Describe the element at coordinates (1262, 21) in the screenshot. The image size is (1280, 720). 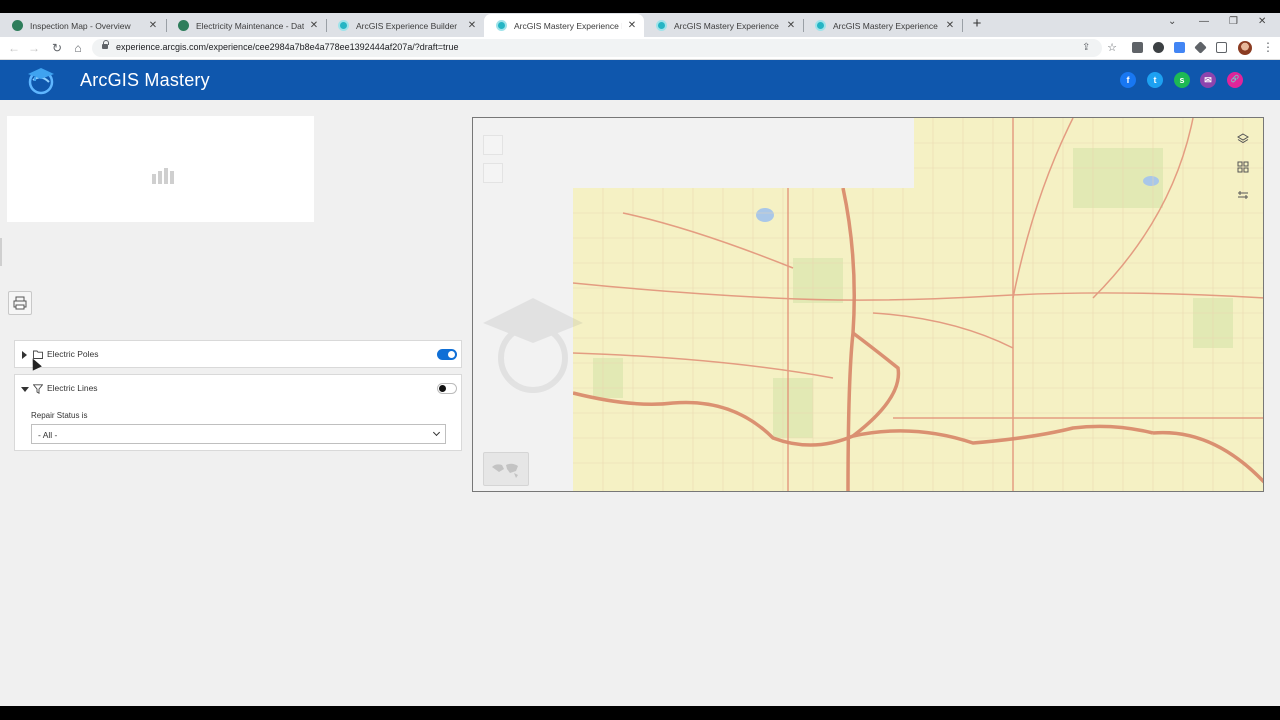
I see `window-close-icon: ✕` at that location.